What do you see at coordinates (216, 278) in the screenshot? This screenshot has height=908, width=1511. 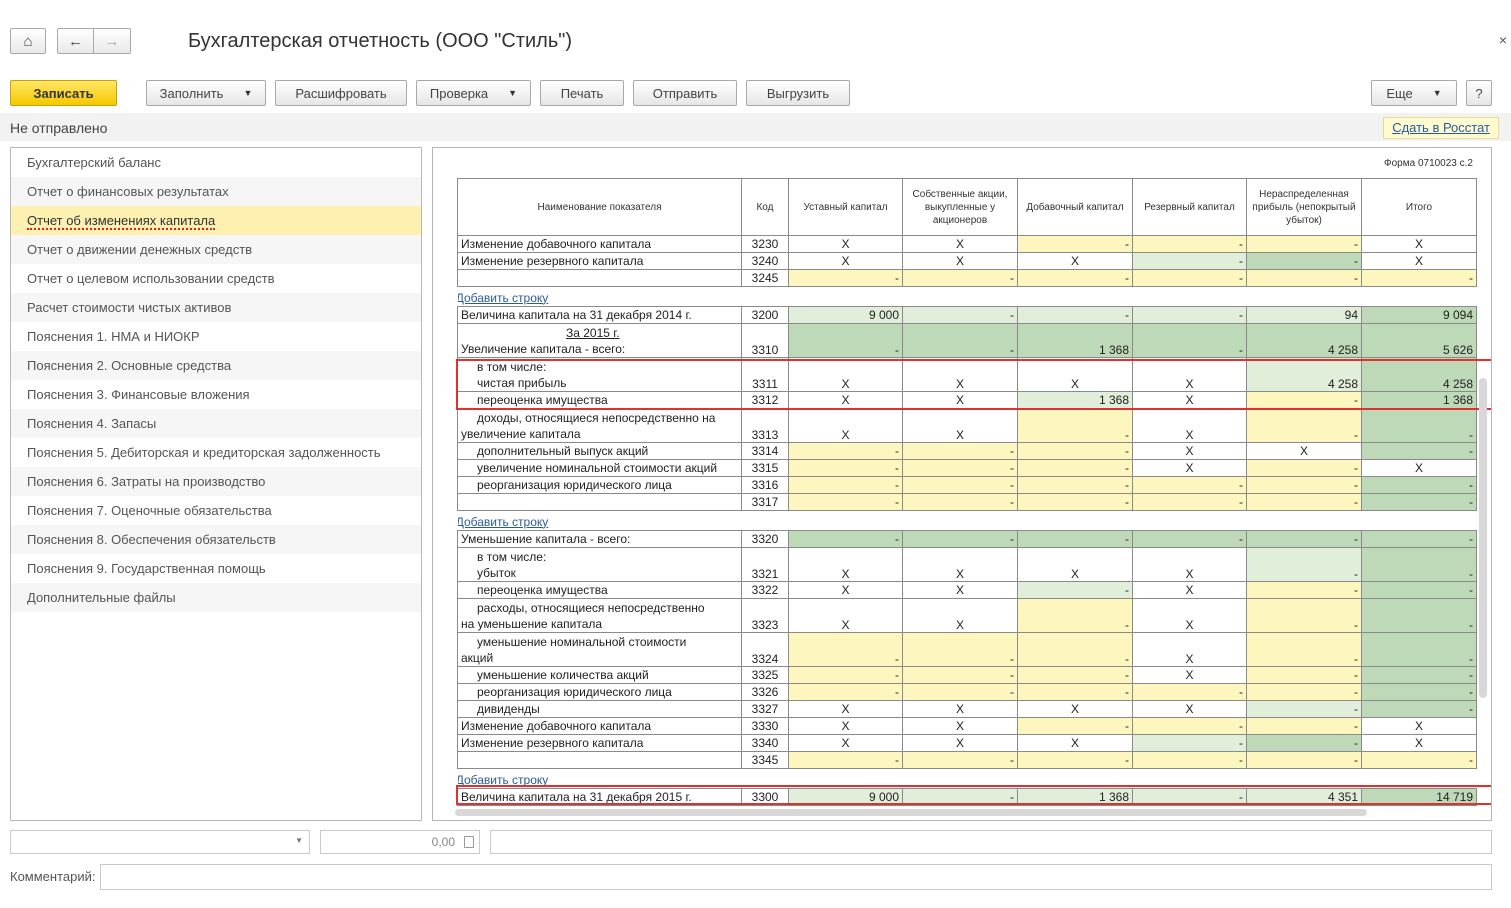 I see `sidebar-item: Отчет о целевом использовании средств` at bounding box center [216, 278].